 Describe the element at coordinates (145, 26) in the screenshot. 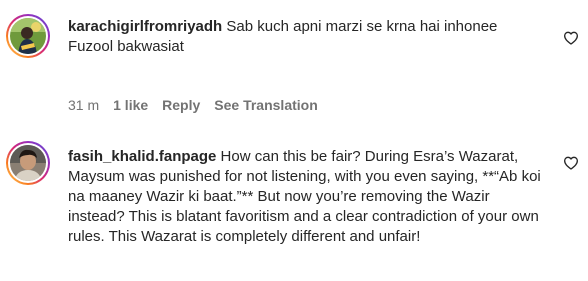

I see `comment-username: karachigirlfromriyadh` at that location.